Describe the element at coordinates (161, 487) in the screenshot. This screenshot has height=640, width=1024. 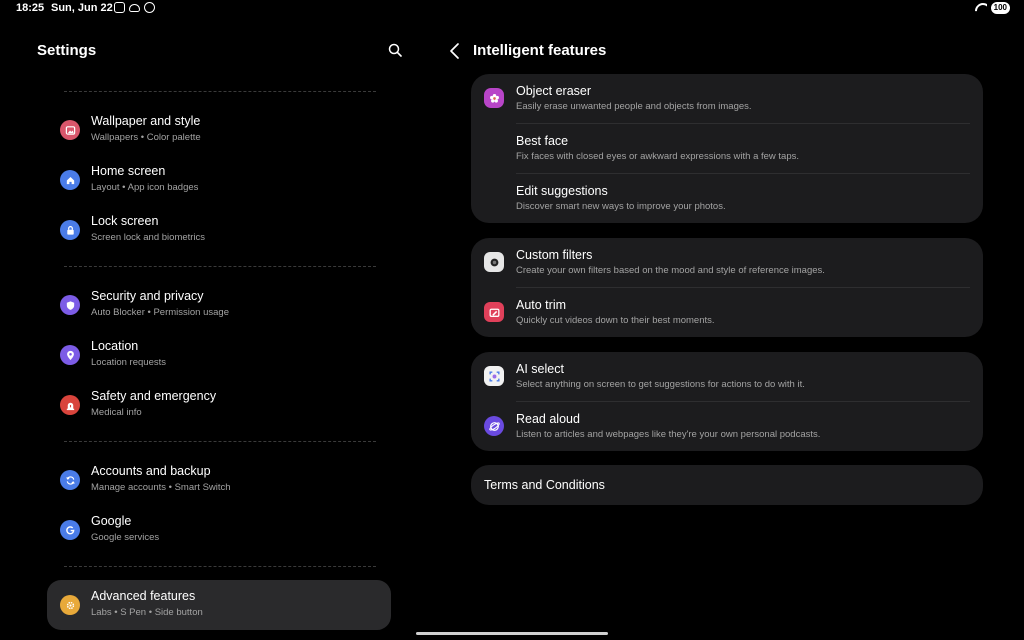
I see `item-subtitle: Manage accounts • Smart Switch` at that location.